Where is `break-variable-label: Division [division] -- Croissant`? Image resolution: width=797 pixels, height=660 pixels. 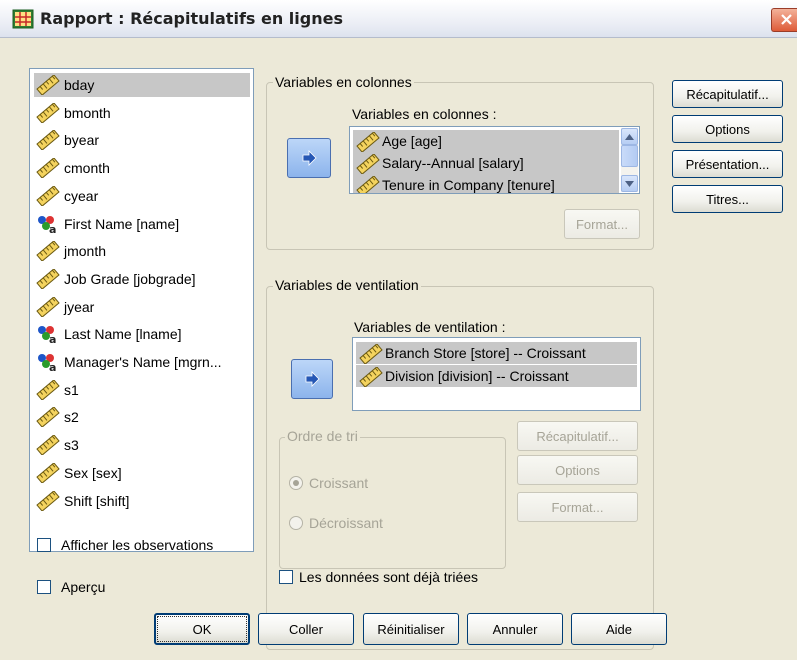
break-variable-label: Division [division] -- Croissant is located at coordinates (477, 376).